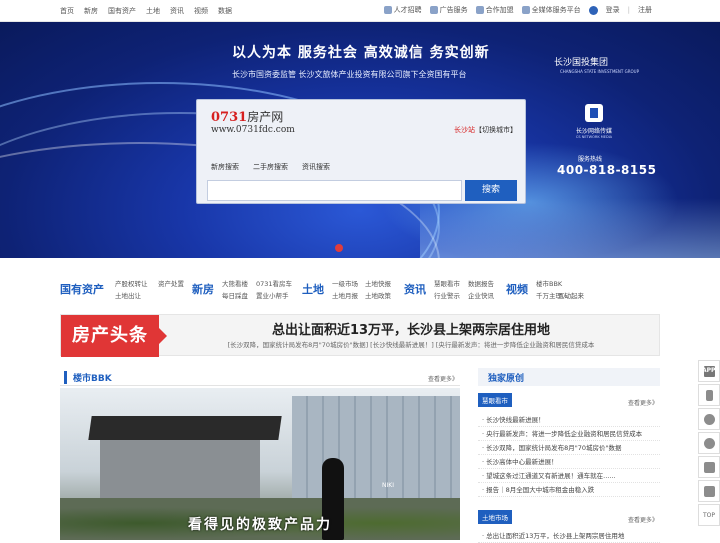 The width and height of the screenshot is (720, 543). Describe the element at coordinates (447, 295) in the screenshot. I see `category-link: 行业警示` at that location.